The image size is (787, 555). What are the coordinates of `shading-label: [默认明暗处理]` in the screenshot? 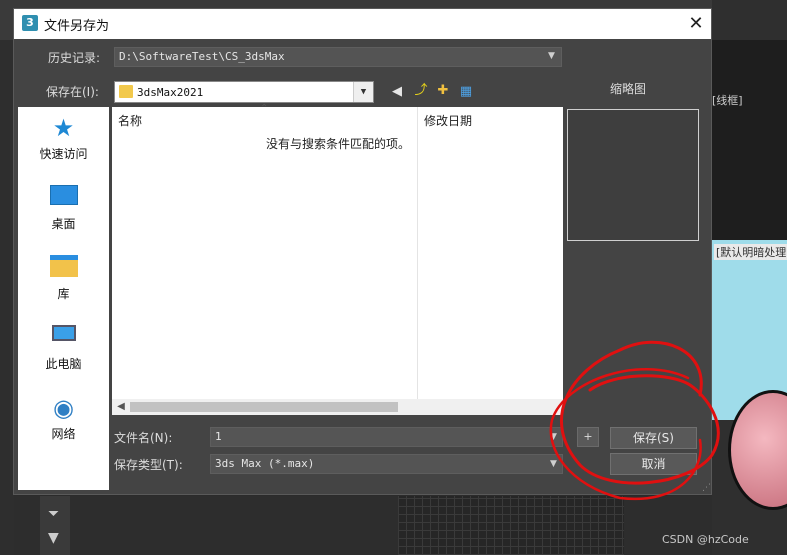 It's located at (750, 252).